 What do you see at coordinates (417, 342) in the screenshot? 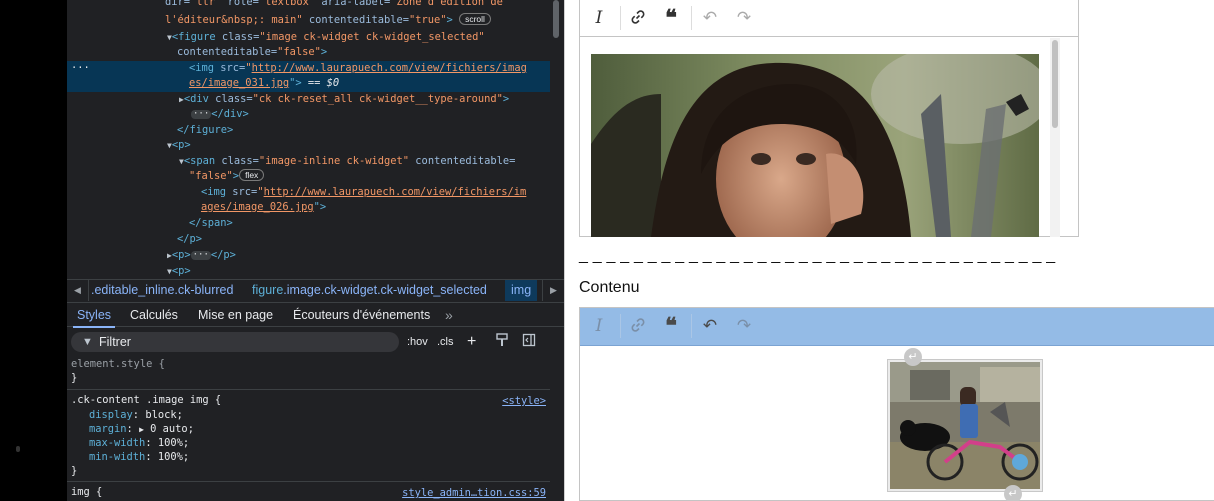
I see `hov-toggle: :hov` at bounding box center [417, 342].